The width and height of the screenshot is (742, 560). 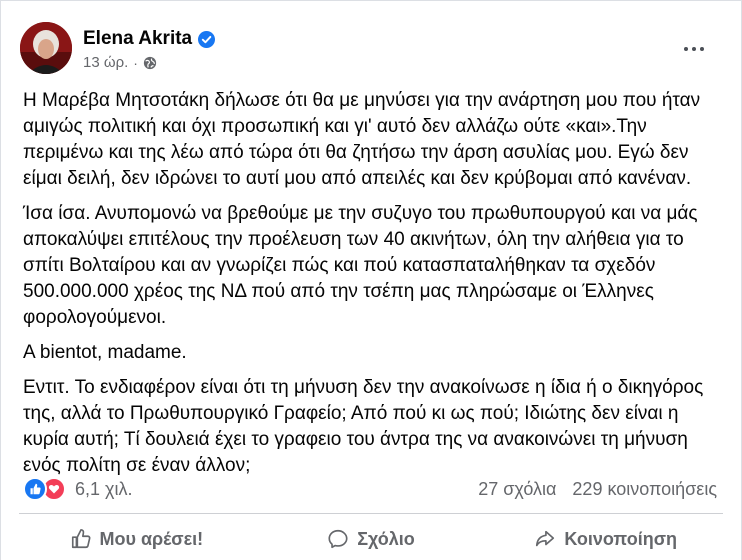 I want to click on like-button-label: Μου αρέσει!, so click(x=151, y=538).